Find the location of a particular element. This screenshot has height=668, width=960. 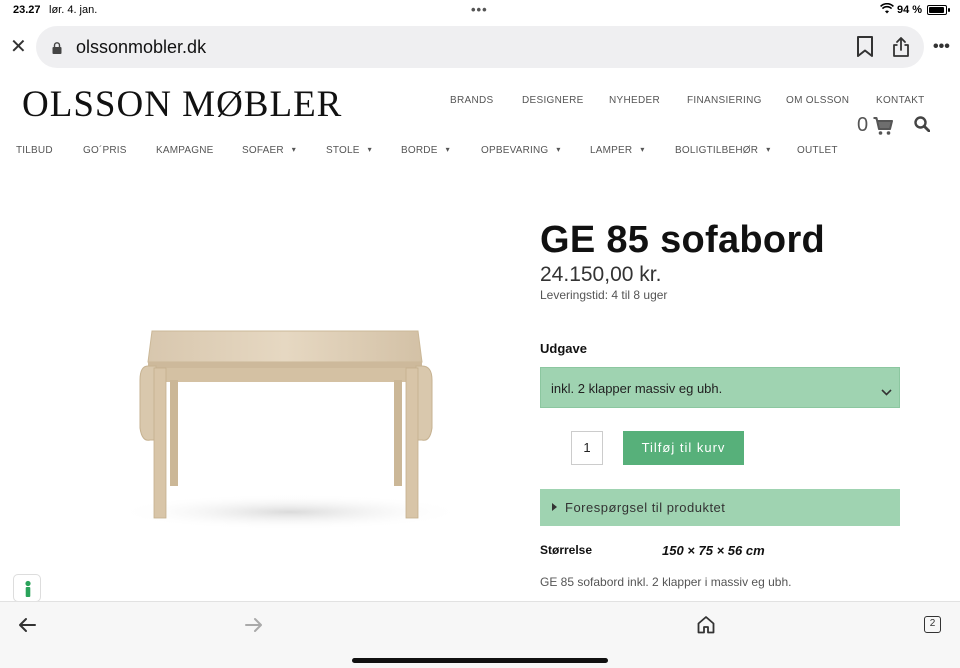

nav-go-pris: GO´PRIS is located at coordinates (105, 150).